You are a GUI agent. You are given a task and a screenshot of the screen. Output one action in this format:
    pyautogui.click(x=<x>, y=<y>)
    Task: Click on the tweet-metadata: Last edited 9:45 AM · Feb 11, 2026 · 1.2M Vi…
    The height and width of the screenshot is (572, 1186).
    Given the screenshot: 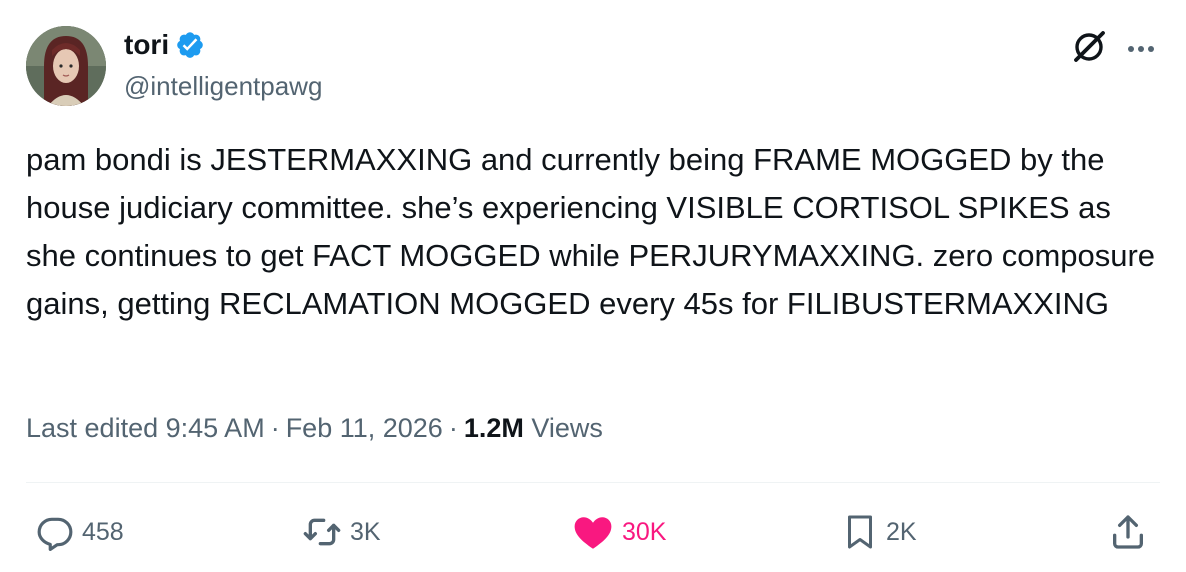 What is the action you would take?
    pyautogui.click(x=314, y=428)
    